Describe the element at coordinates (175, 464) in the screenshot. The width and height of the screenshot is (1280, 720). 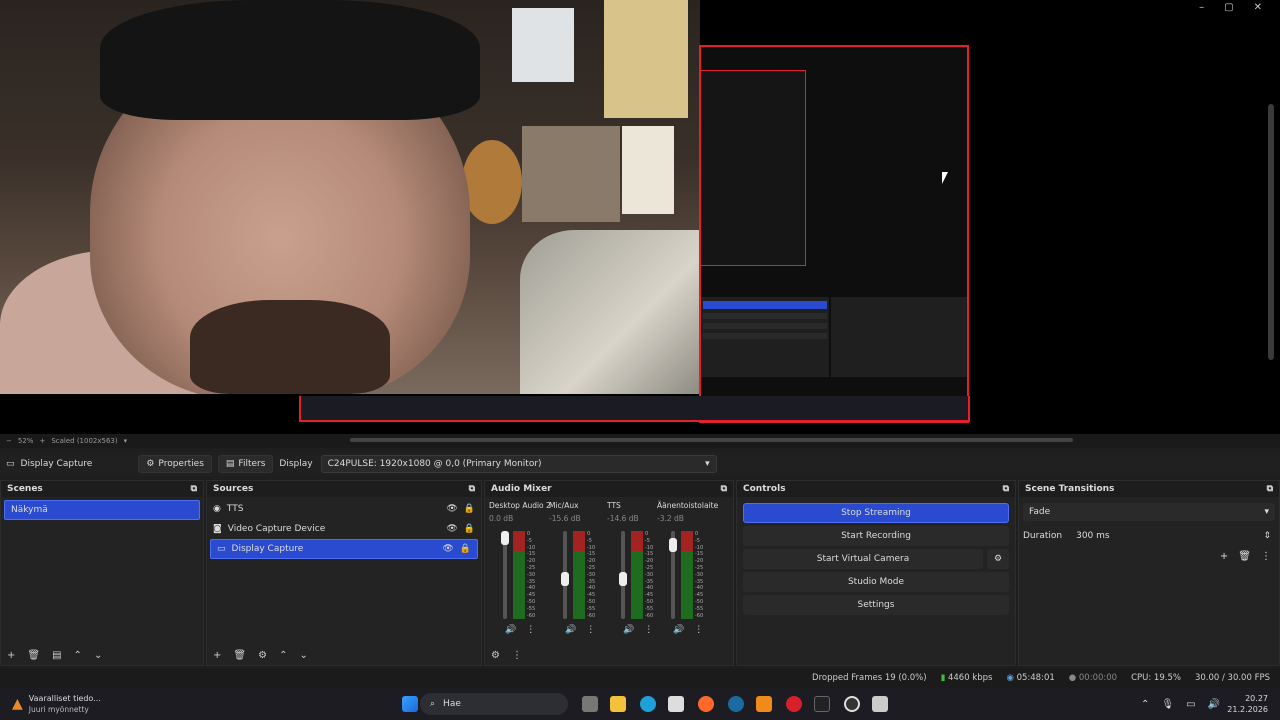
I see `properties-button: ⚙ Properties` at that location.